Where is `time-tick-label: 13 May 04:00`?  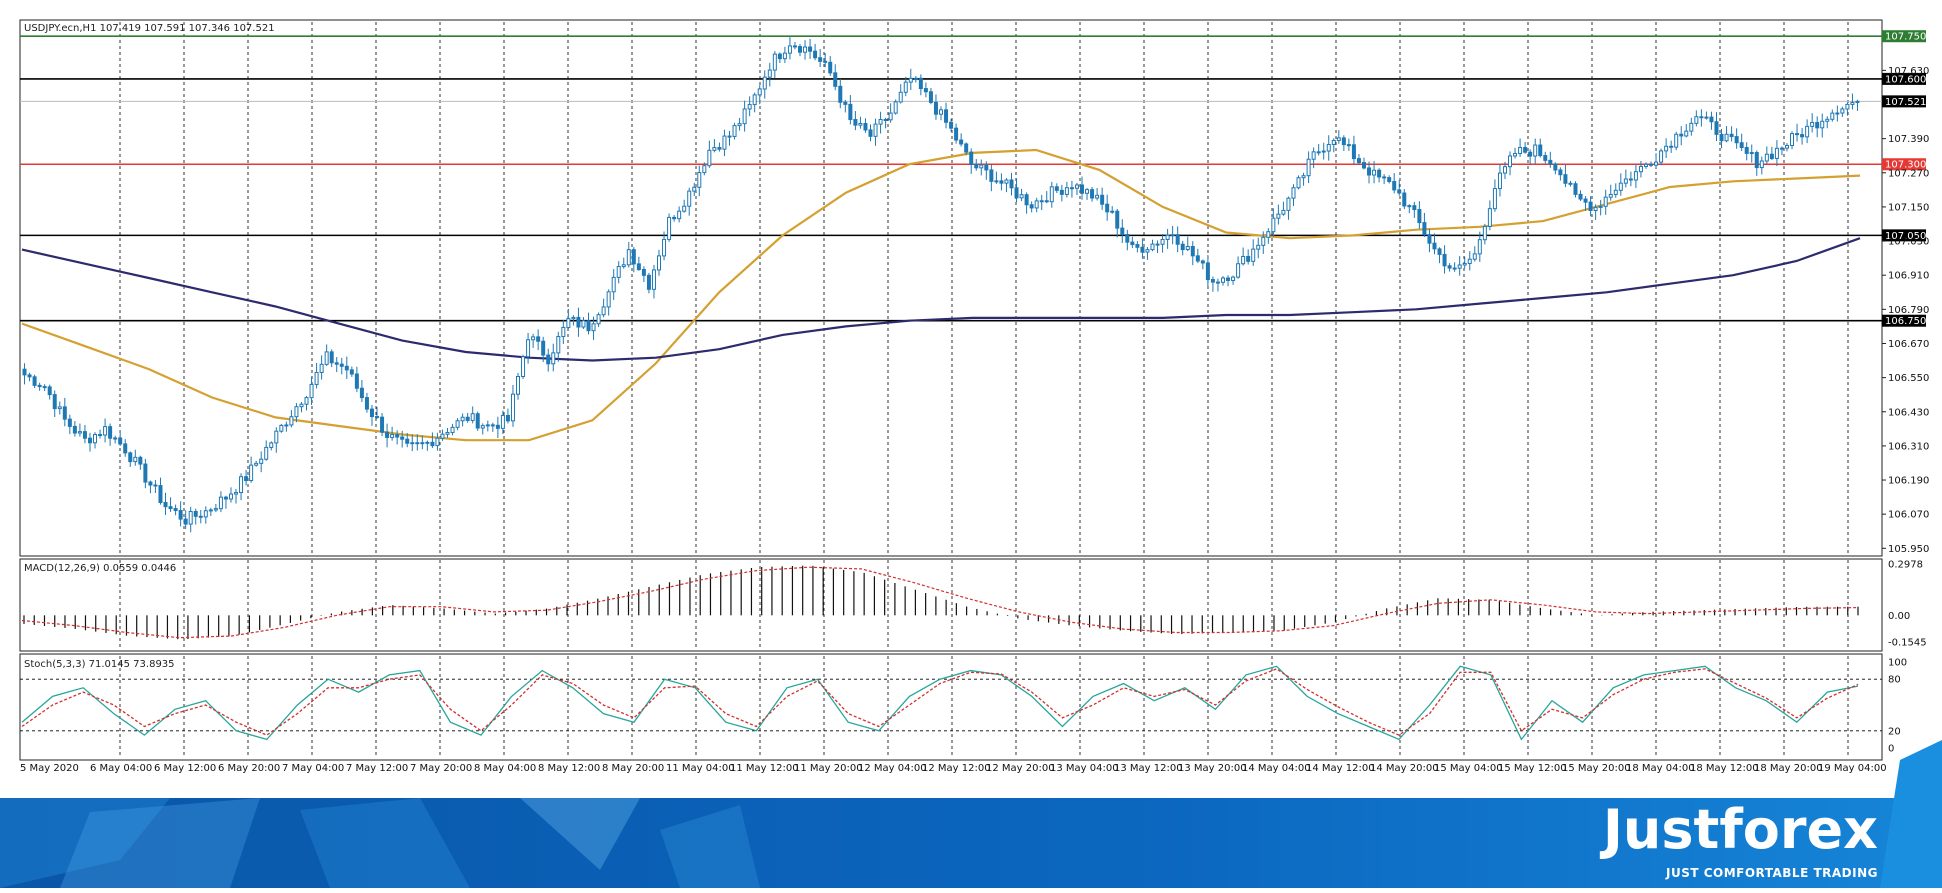 time-tick-label: 13 May 04:00 is located at coordinates (1084, 768).